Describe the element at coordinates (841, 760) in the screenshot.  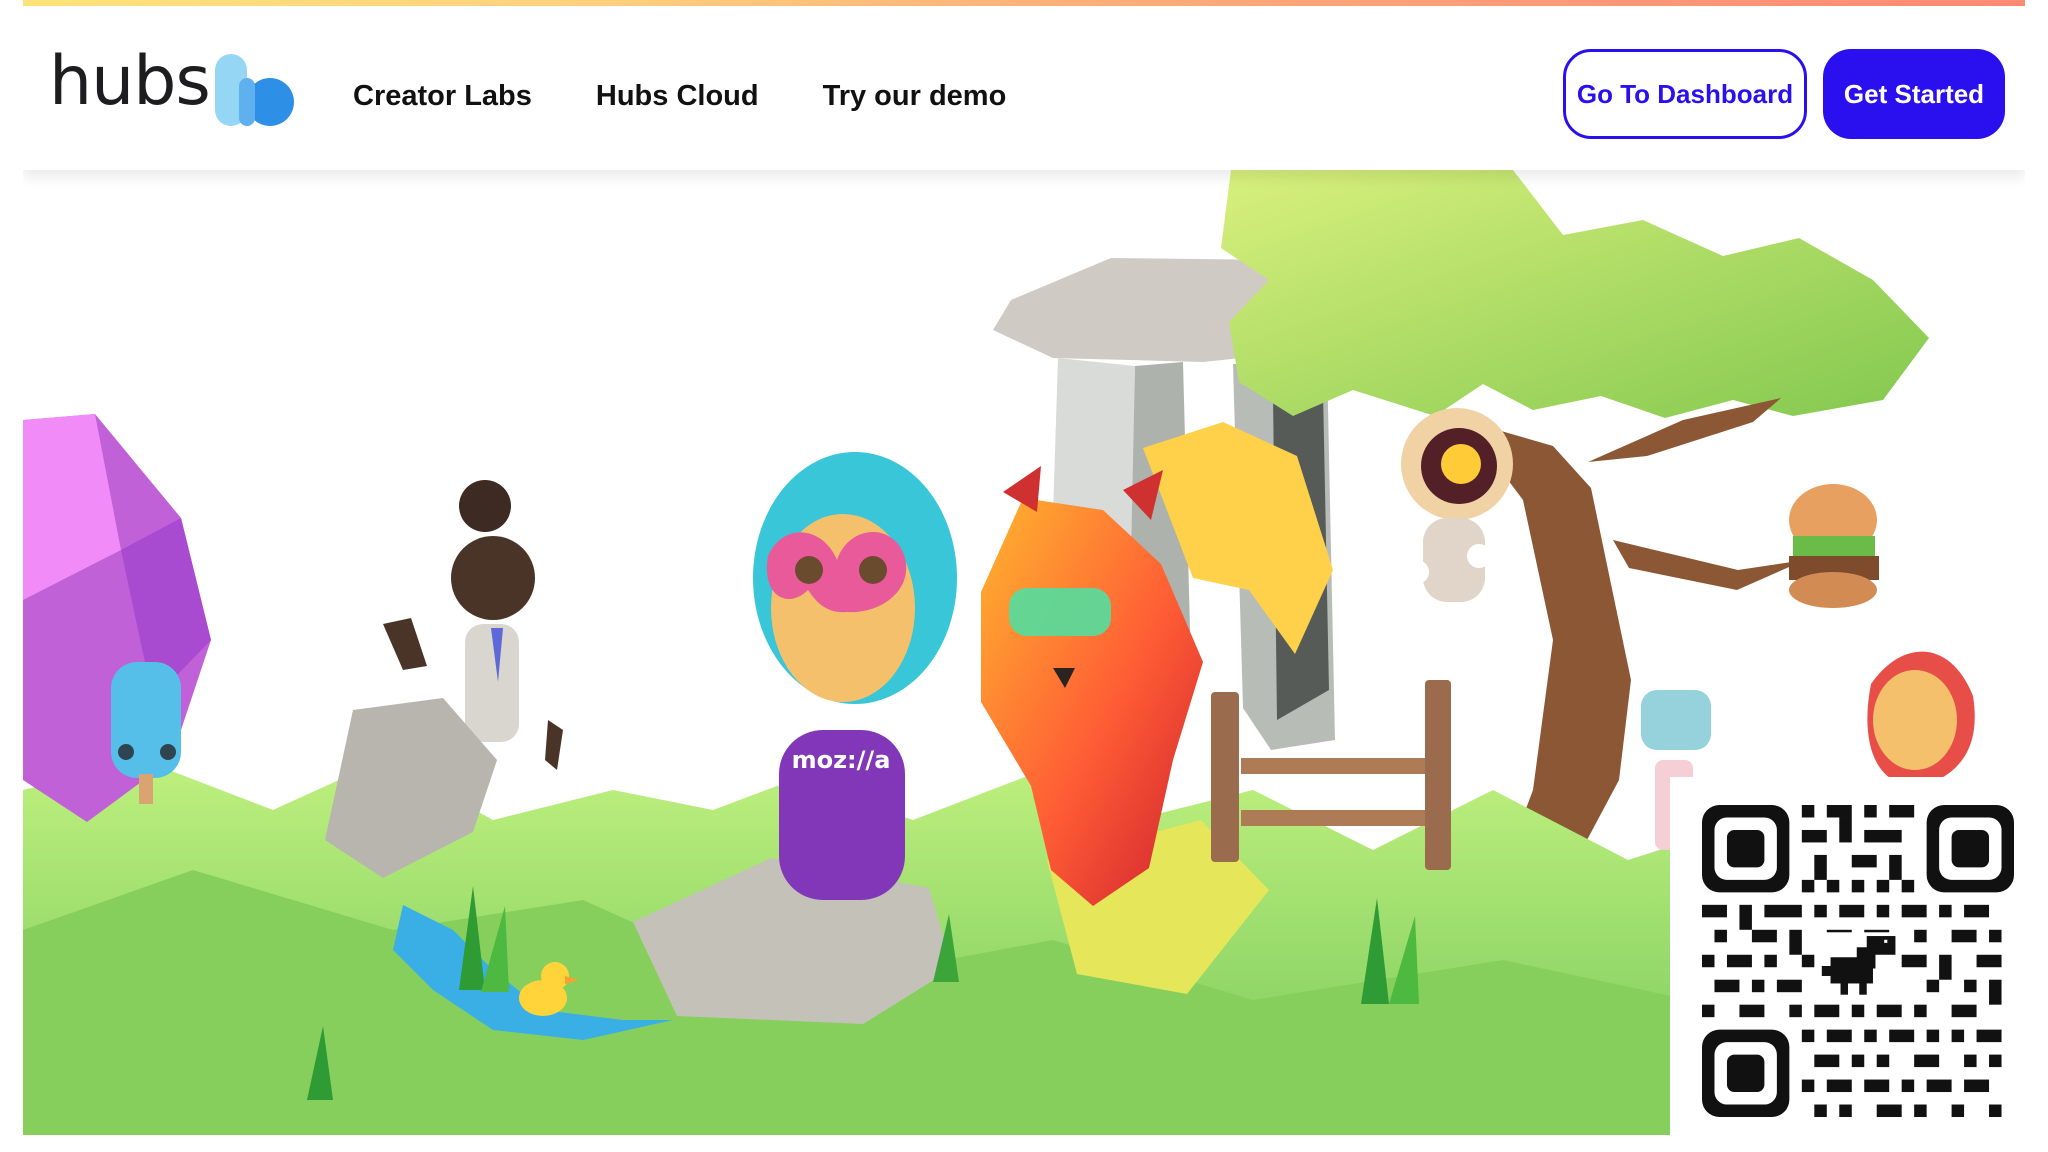
I see `mozilla-shirt-text: moz://a` at that location.